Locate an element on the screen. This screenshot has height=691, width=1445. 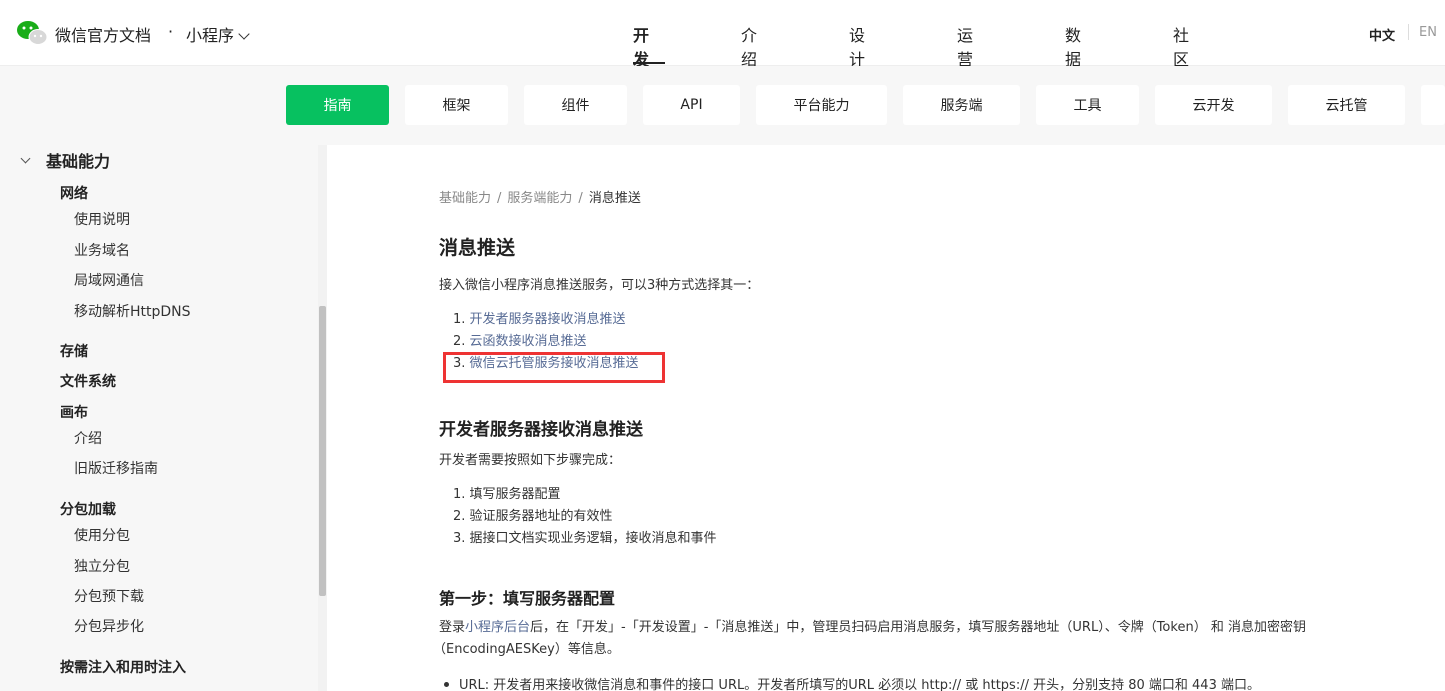
page-title: 消息推送 is located at coordinates (477, 248).